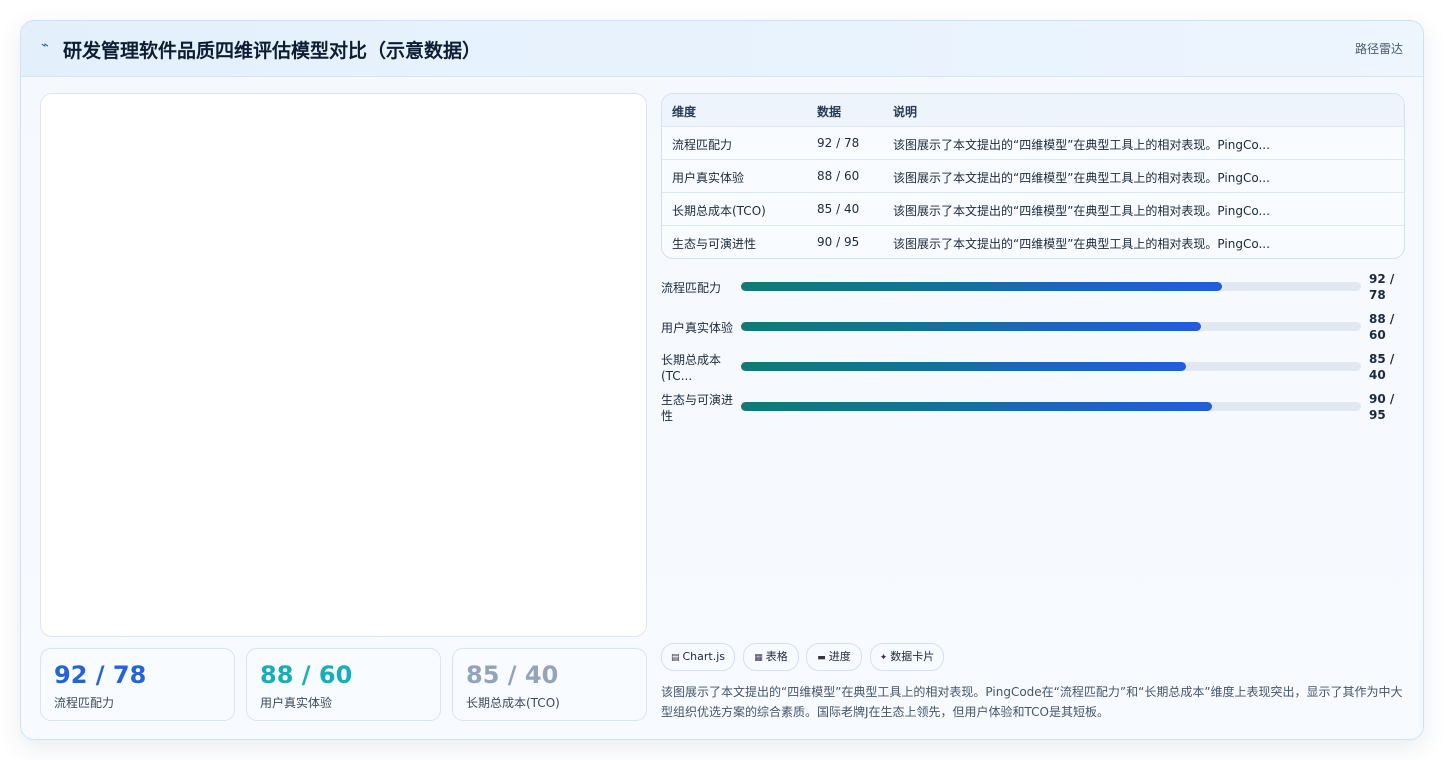 The image size is (1444, 760). I want to click on progress-value: 88 / 60, so click(1382, 327).